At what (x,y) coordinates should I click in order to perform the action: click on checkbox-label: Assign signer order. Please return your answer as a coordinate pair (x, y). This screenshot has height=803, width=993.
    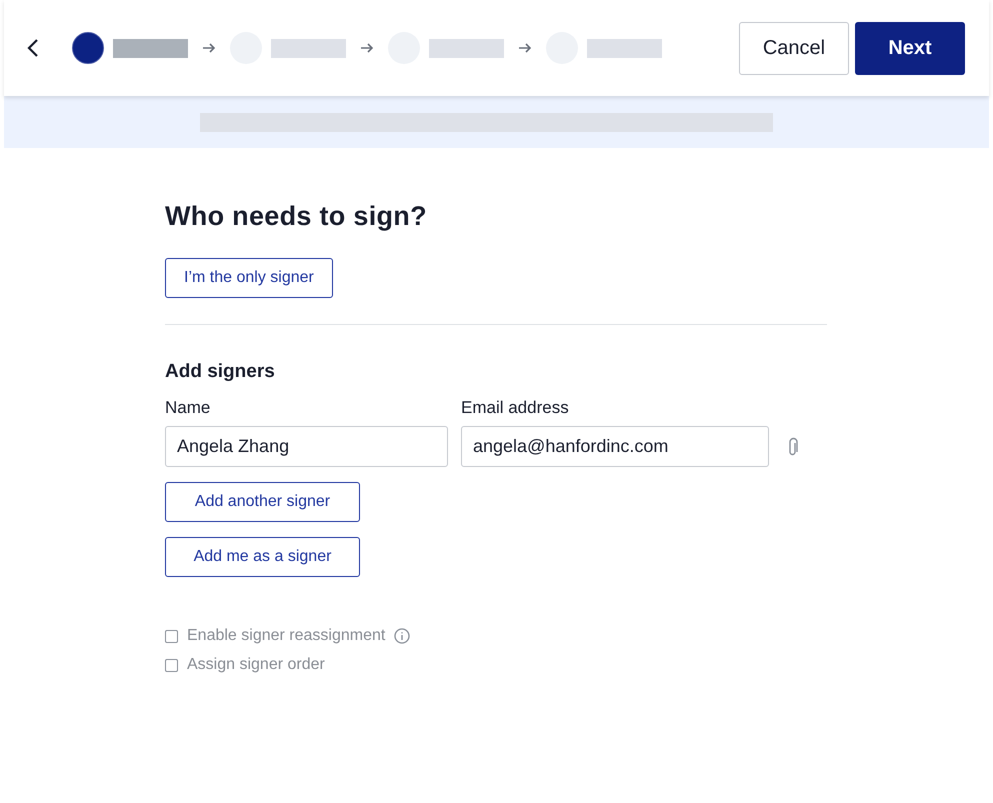
    Looking at the image, I should click on (256, 665).